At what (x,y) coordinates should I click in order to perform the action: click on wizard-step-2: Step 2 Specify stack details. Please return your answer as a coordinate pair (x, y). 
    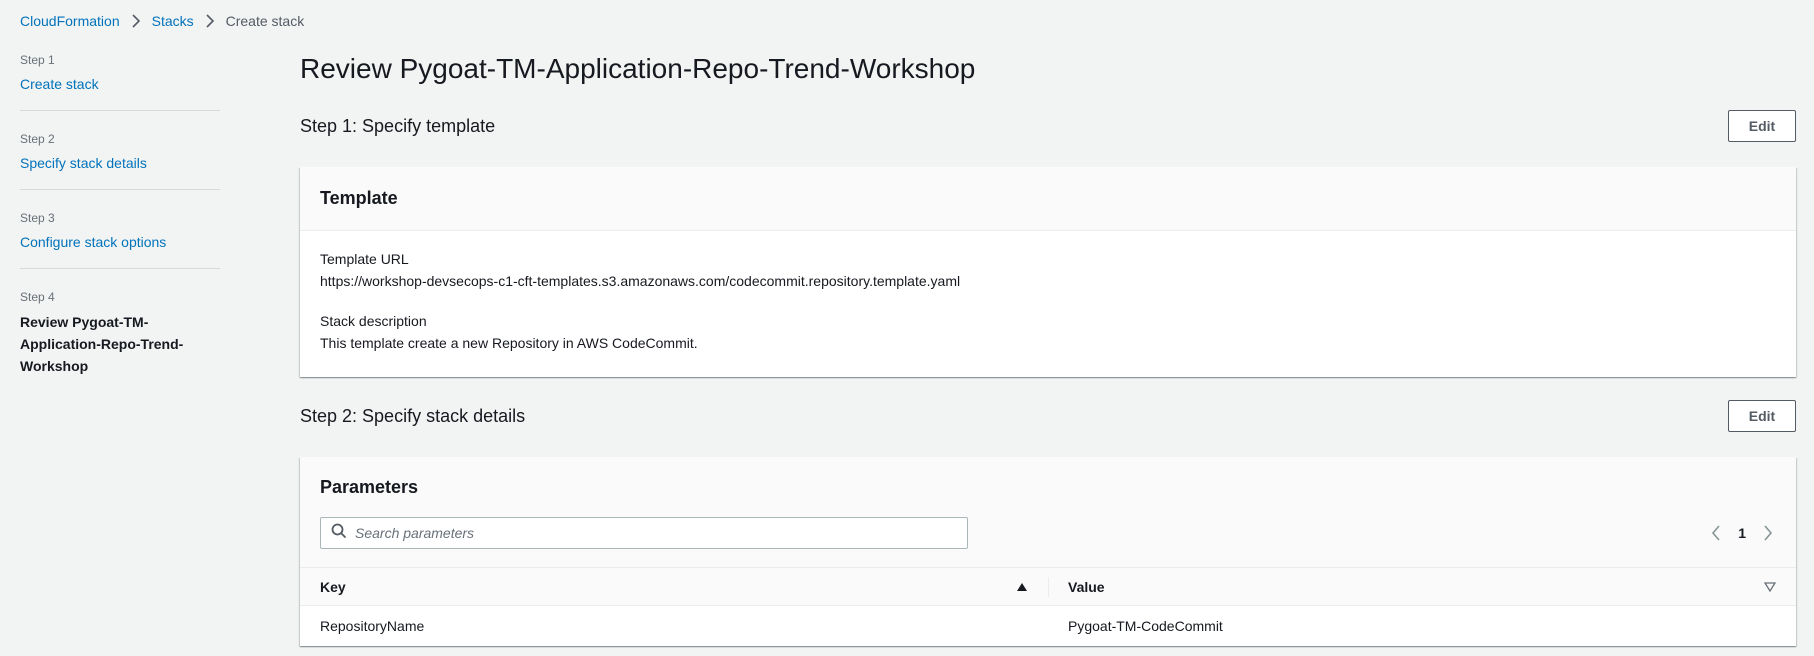
    Looking at the image, I should click on (120, 158).